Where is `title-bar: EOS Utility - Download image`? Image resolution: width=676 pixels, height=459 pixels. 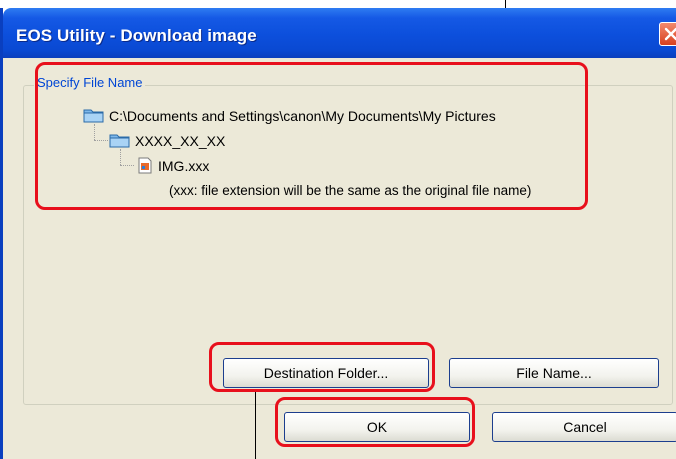
title-bar: EOS Utility - Download image is located at coordinates (339, 33).